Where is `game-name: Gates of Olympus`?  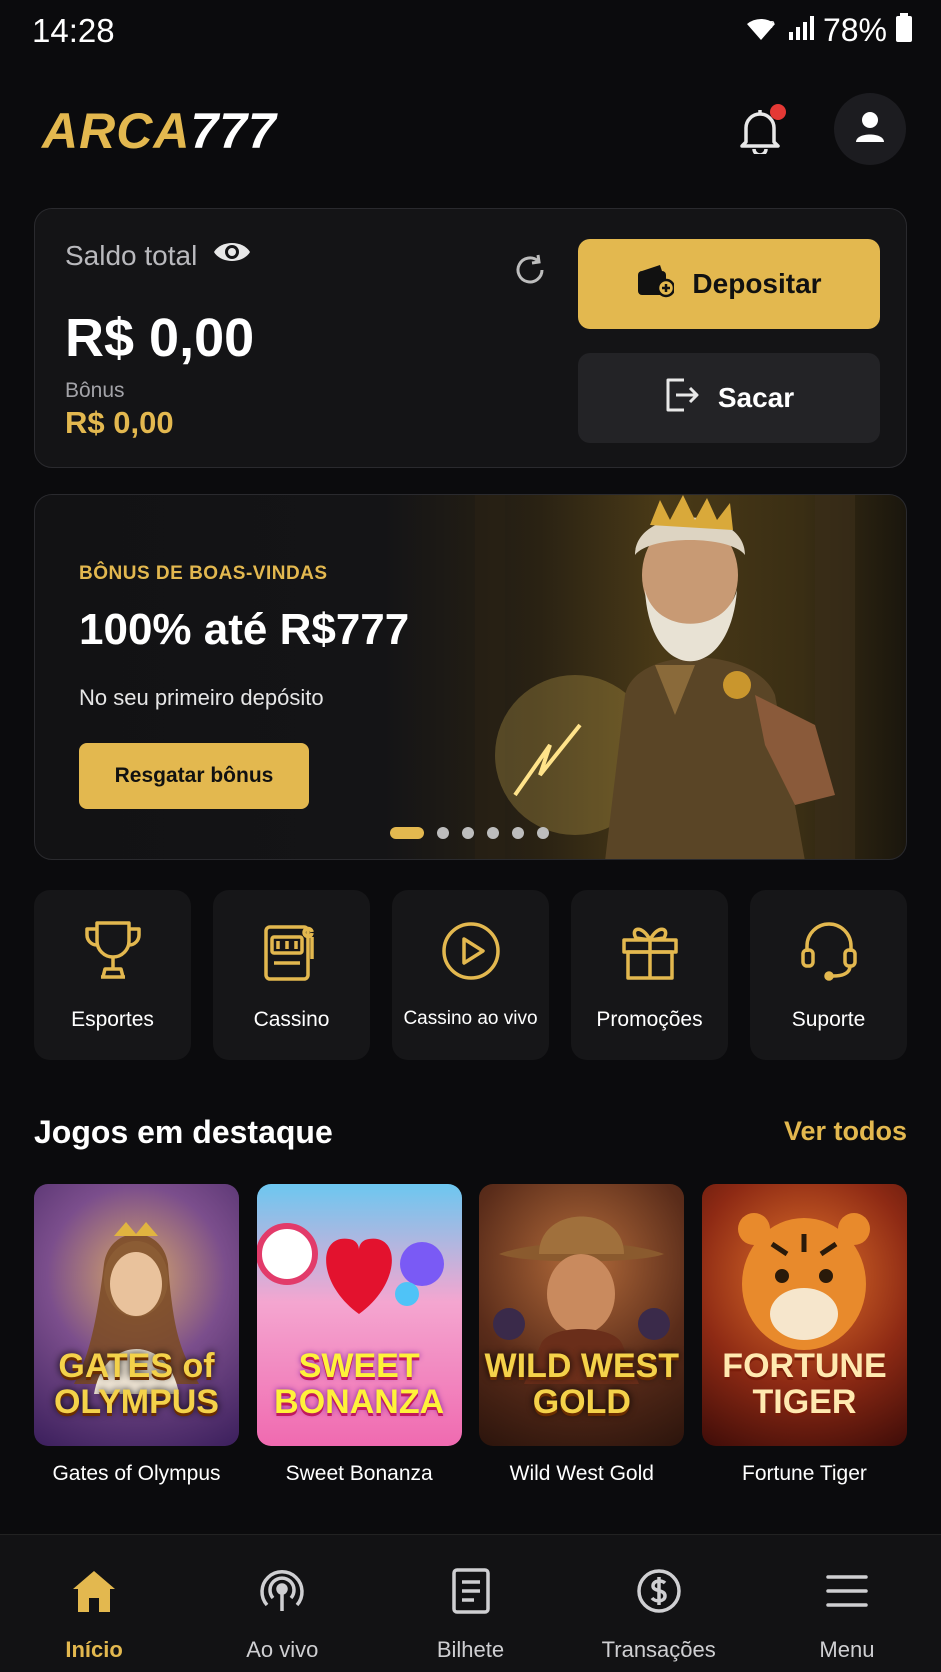
game-name: Gates of Olympus is located at coordinates (136, 1473).